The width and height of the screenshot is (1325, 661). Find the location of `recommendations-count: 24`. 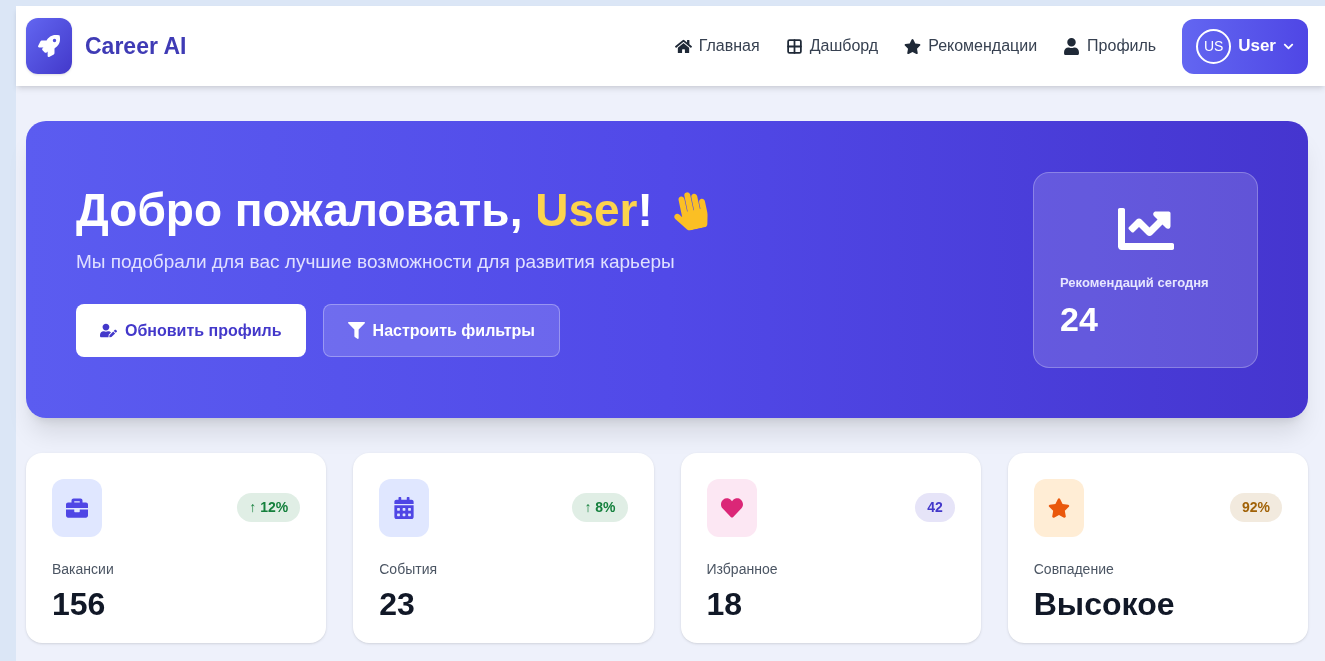

recommendations-count: 24 is located at coordinates (1079, 319).